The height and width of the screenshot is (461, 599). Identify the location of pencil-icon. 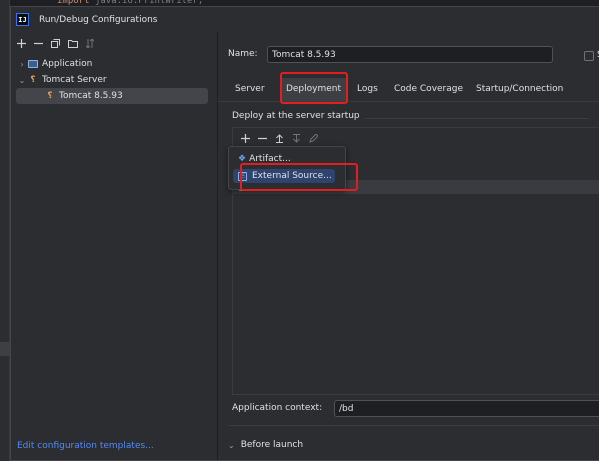
(313, 138).